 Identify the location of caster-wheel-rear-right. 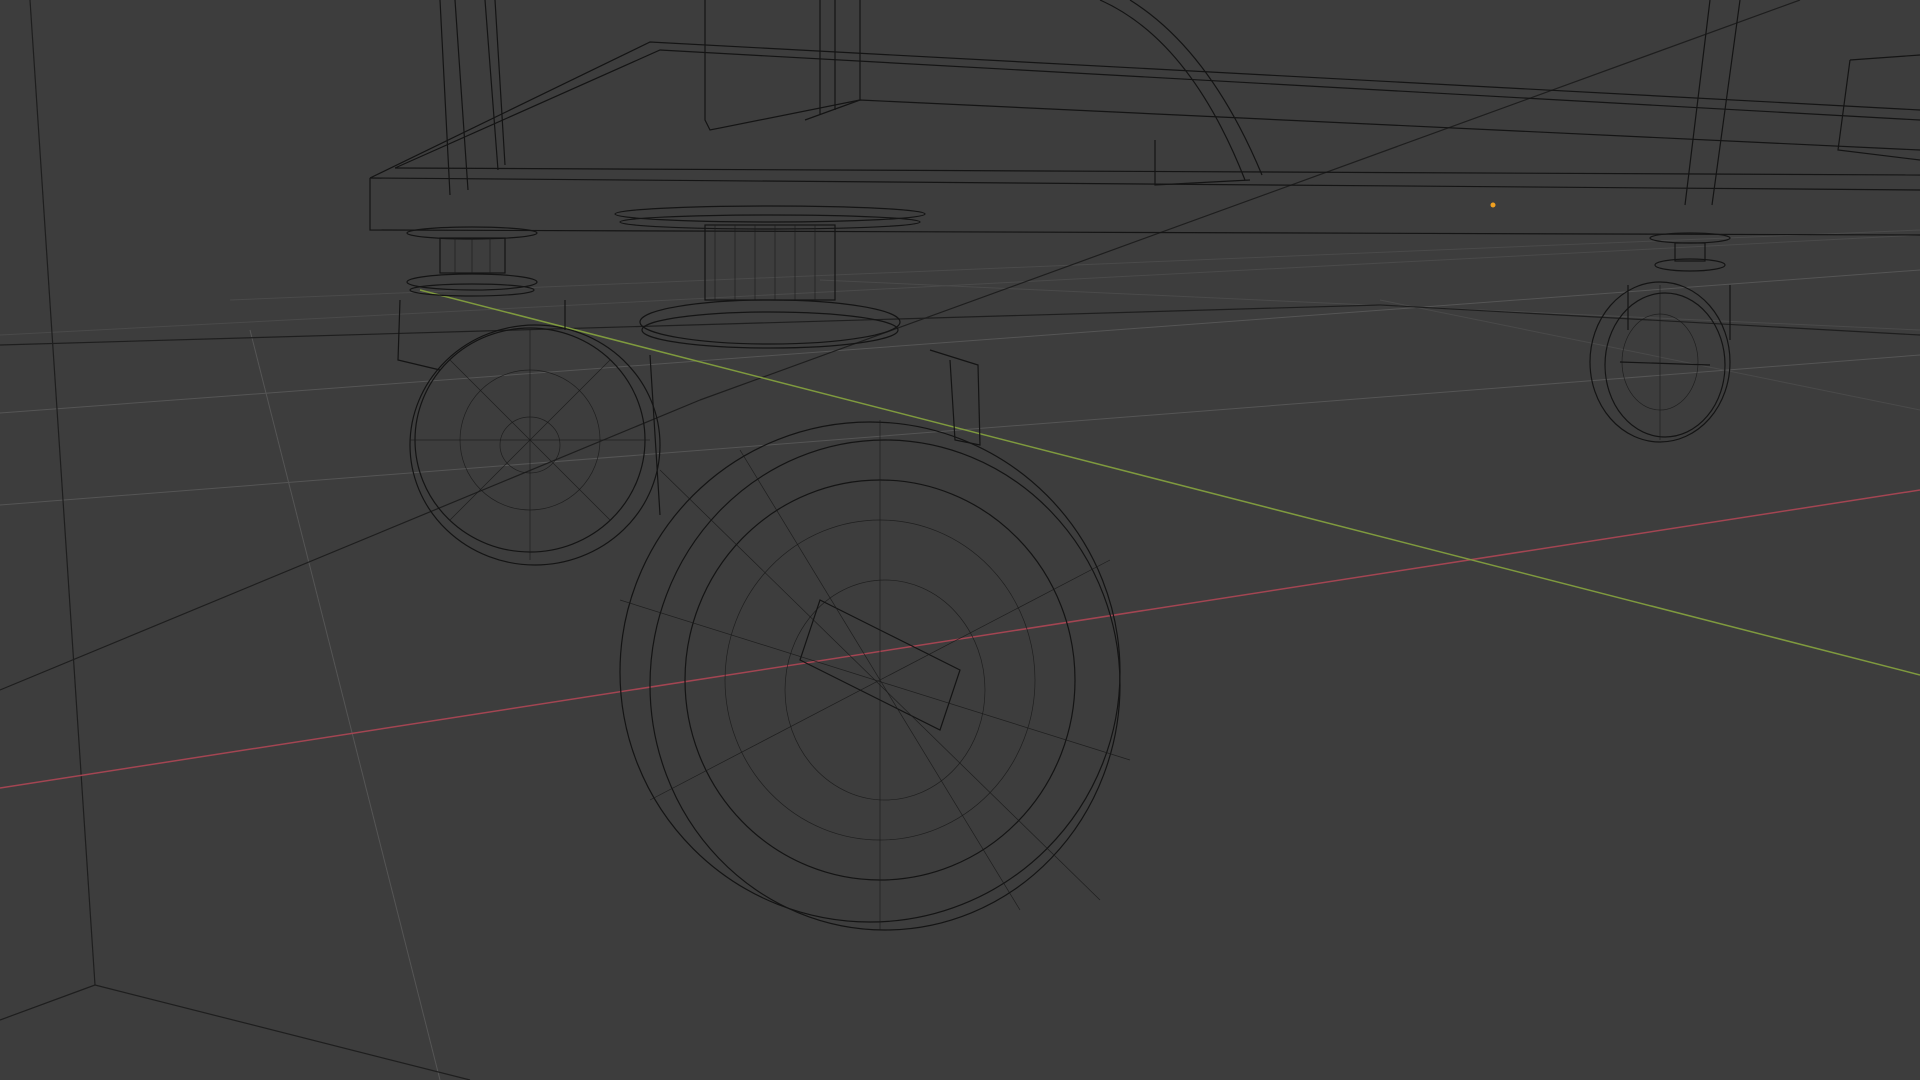
(1660, 337).